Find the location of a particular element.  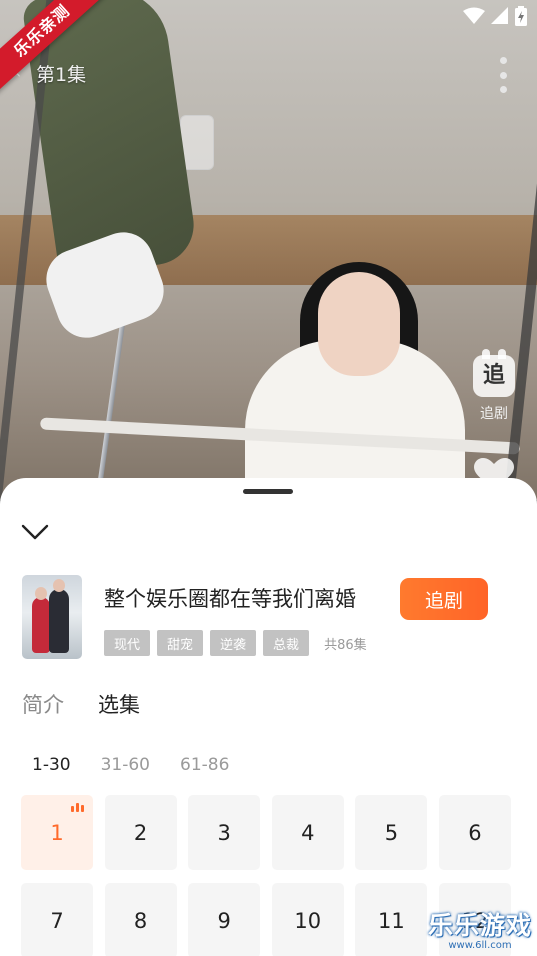

sheet-grab-handle is located at coordinates (268, 491).